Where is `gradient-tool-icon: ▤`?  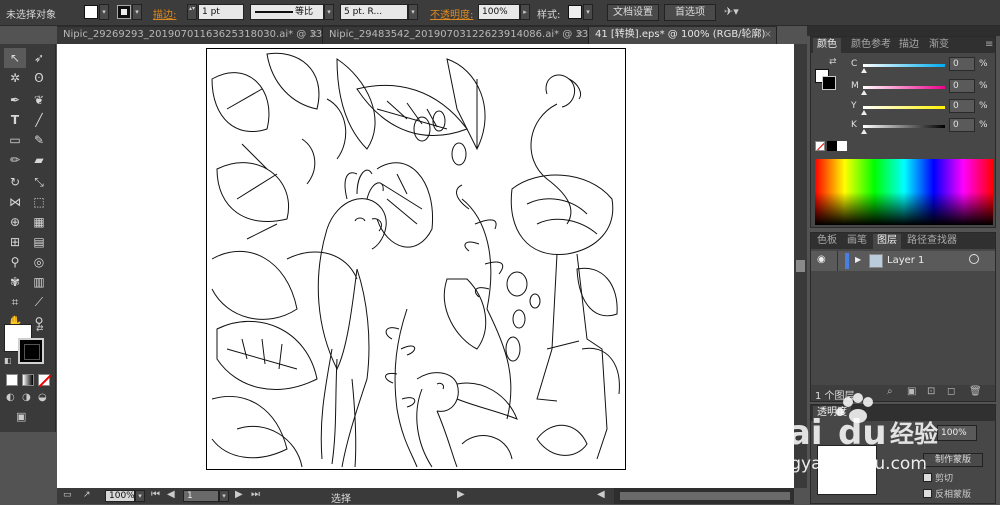
gradient-tool-icon: ▤ is located at coordinates (39, 242).